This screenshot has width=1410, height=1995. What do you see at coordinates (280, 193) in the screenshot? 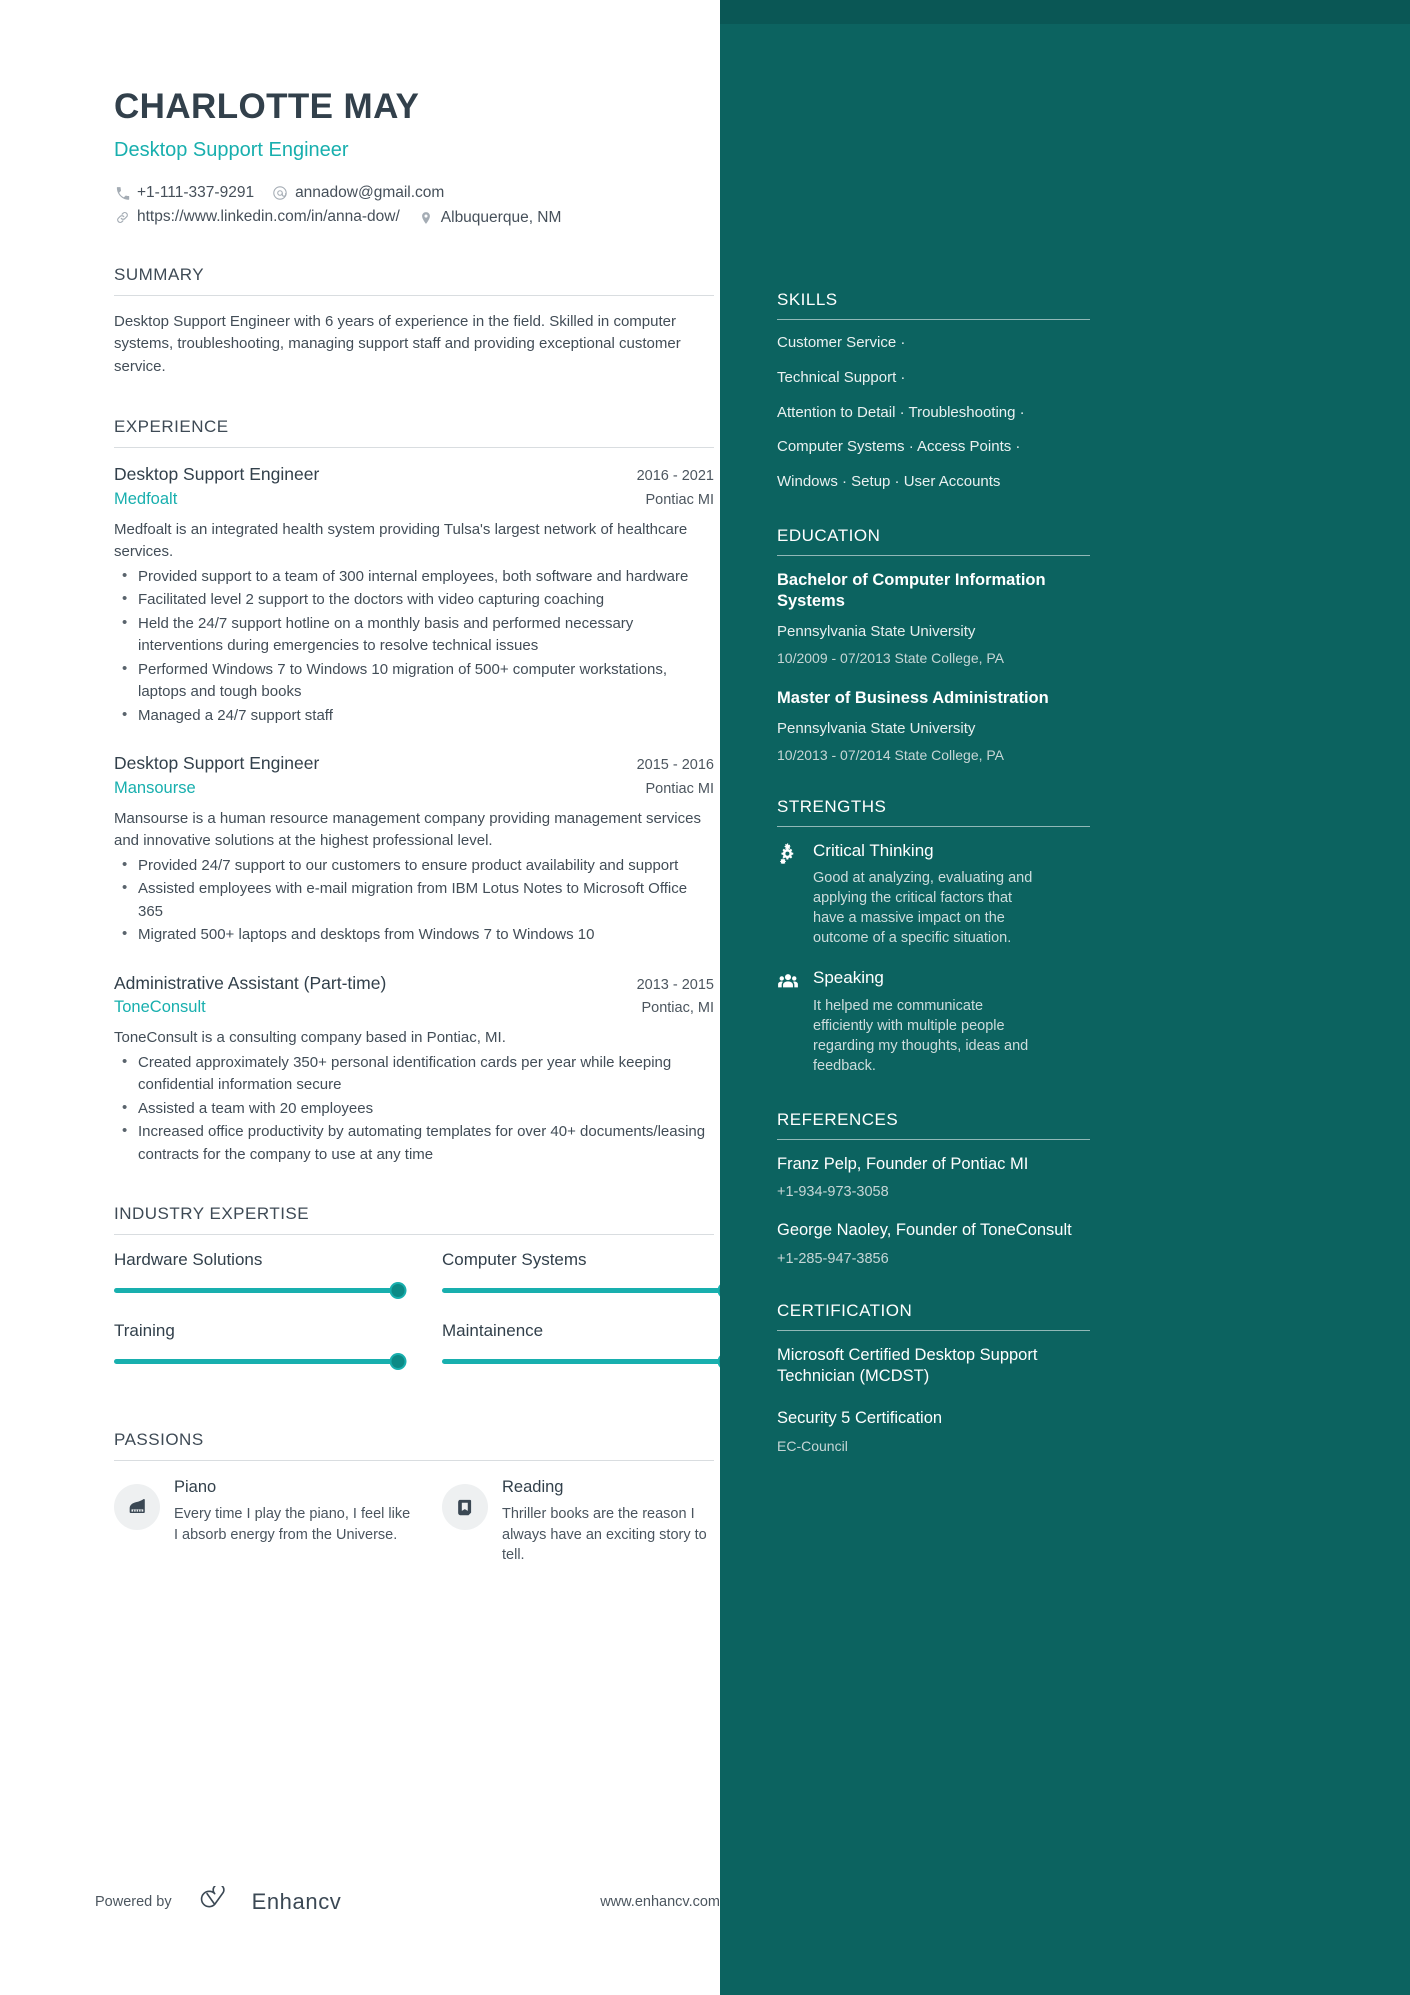
I see `email-icon` at bounding box center [280, 193].